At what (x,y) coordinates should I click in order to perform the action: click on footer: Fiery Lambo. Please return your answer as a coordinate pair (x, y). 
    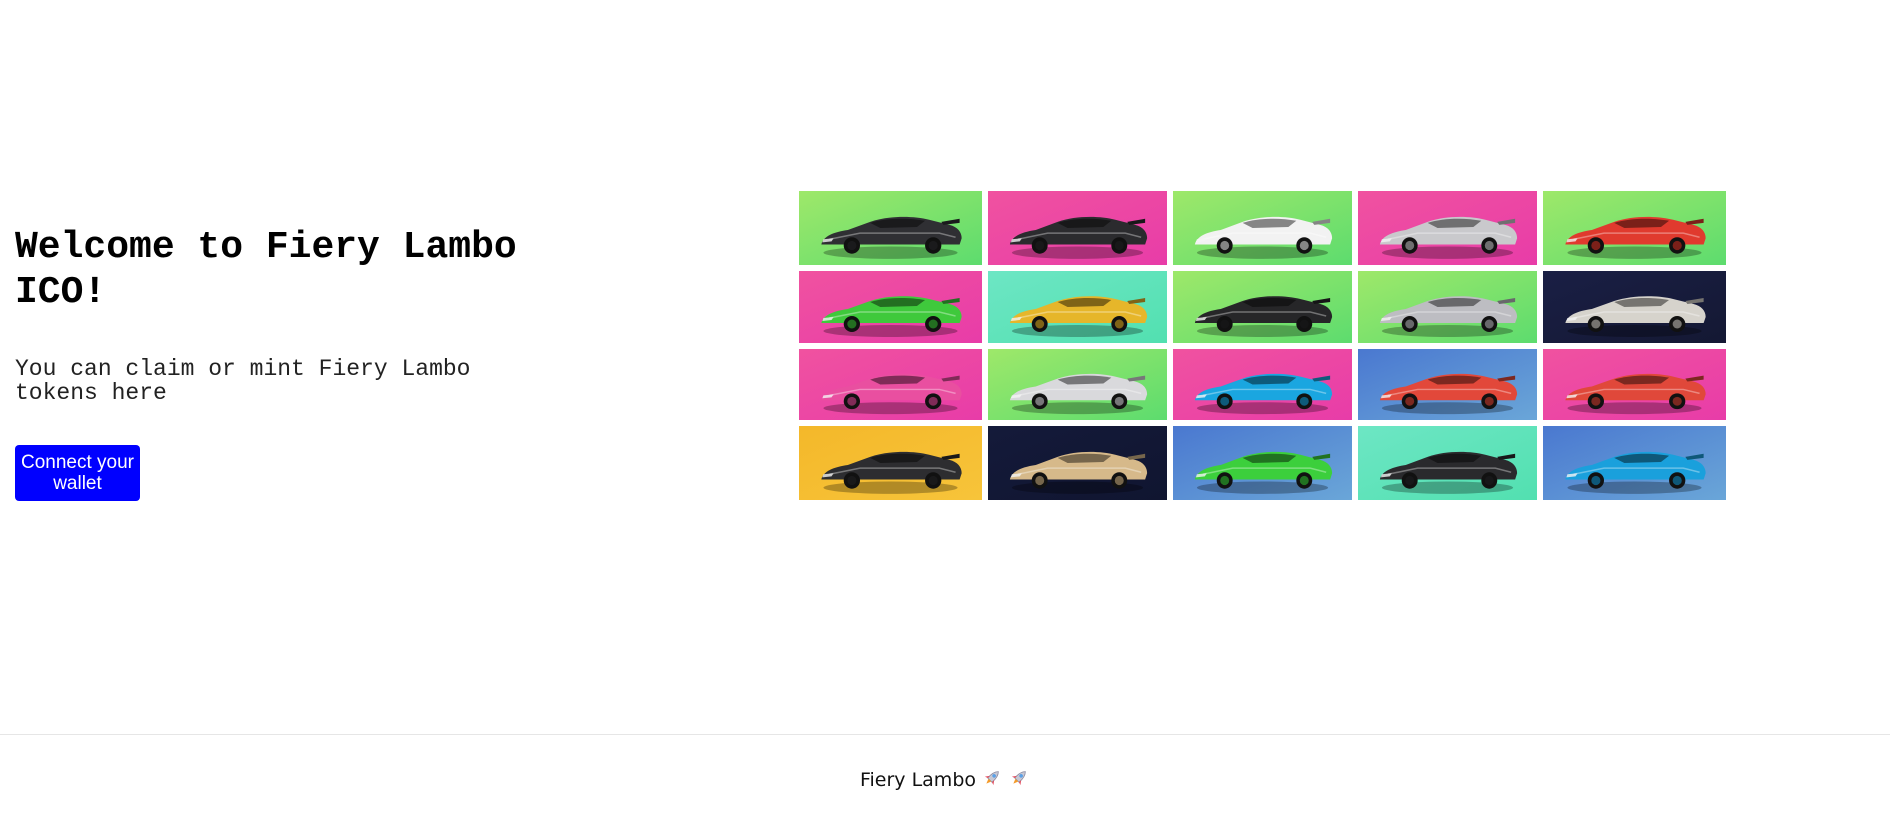
    Looking at the image, I should click on (945, 775).